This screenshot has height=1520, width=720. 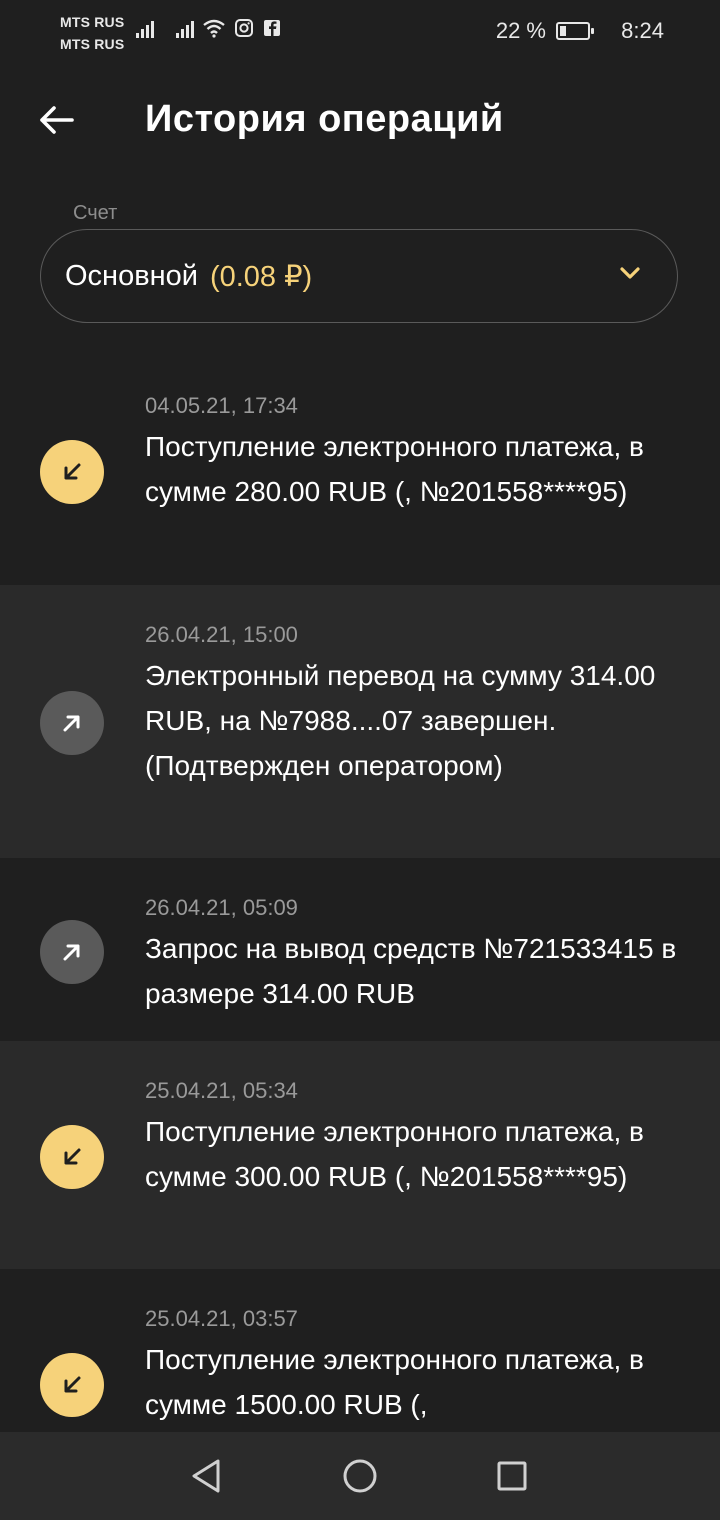 What do you see at coordinates (185, 29) in the screenshot?
I see `signal-2-icon` at bounding box center [185, 29].